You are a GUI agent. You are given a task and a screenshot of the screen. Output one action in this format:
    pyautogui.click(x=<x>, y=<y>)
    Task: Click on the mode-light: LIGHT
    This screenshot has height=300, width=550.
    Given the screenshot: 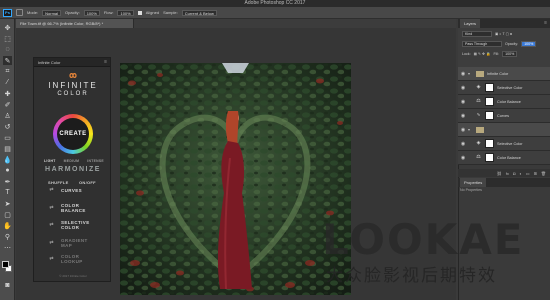 What is the action you would take?
    pyautogui.click(x=50, y=161)
    